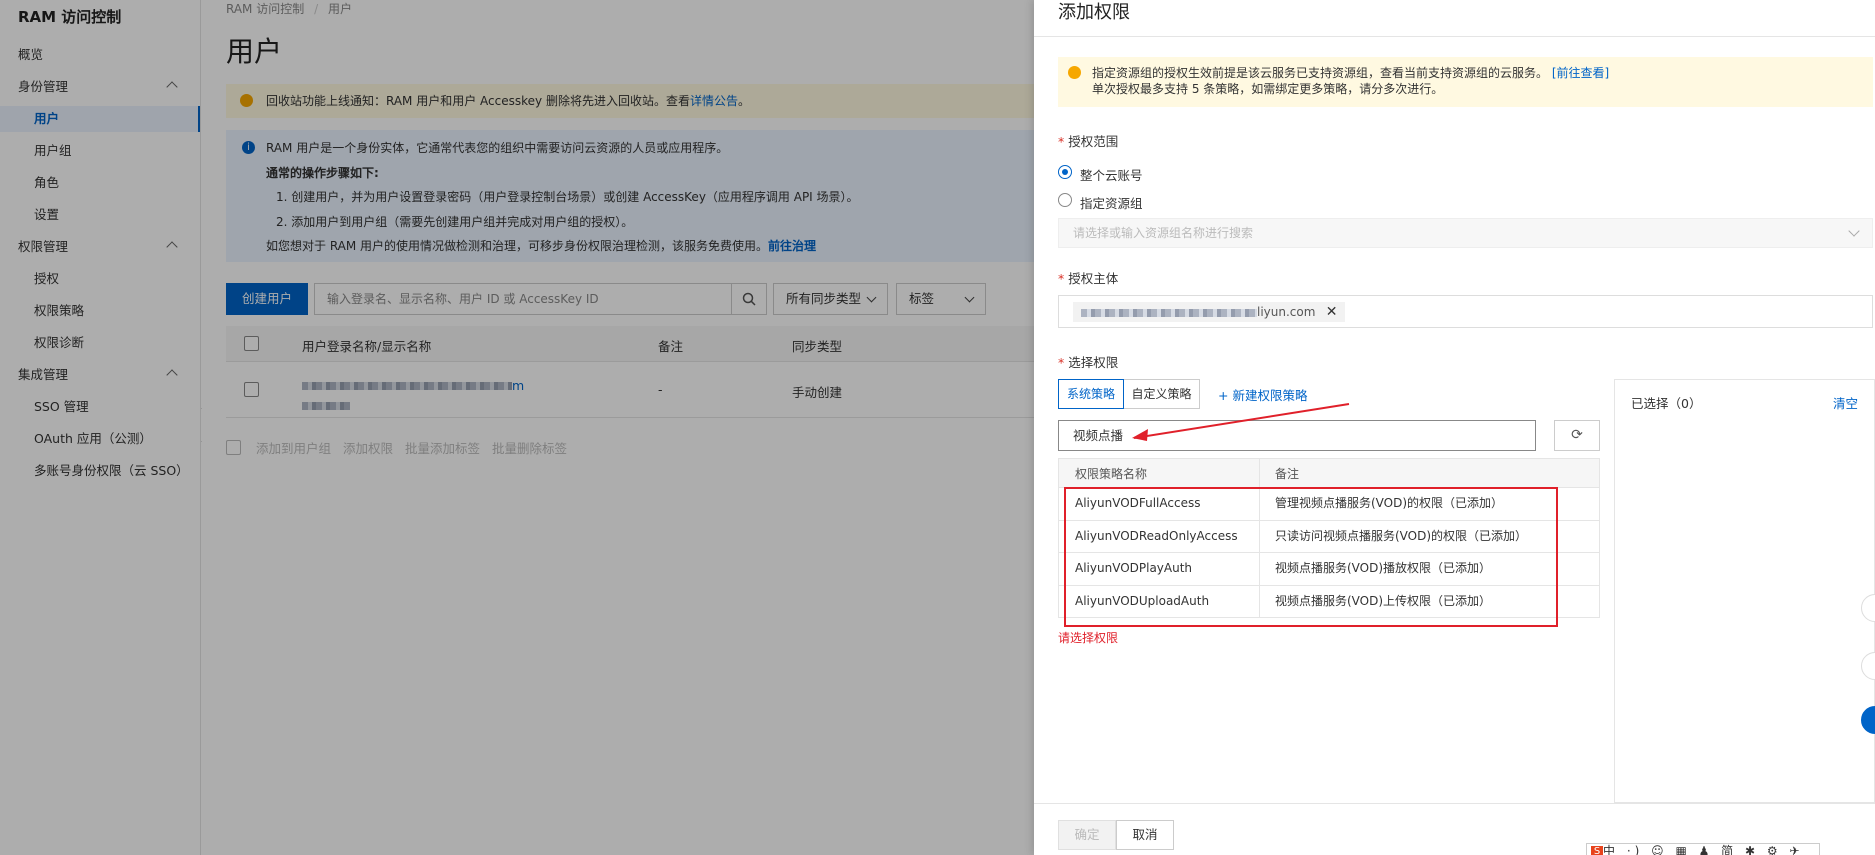 The image size is (1875, 855). Describe the element at coordinates (1597, 850) in the screenshot. I see `ime-logo-icon: S` at that location.